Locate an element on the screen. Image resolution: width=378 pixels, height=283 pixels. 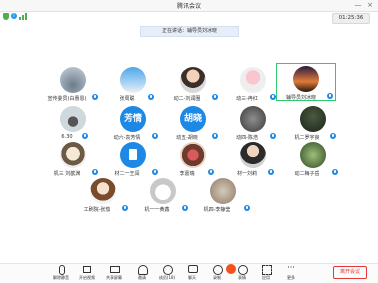
participant-tile: 动二梅子岳 is located at coordinates (312, 159).